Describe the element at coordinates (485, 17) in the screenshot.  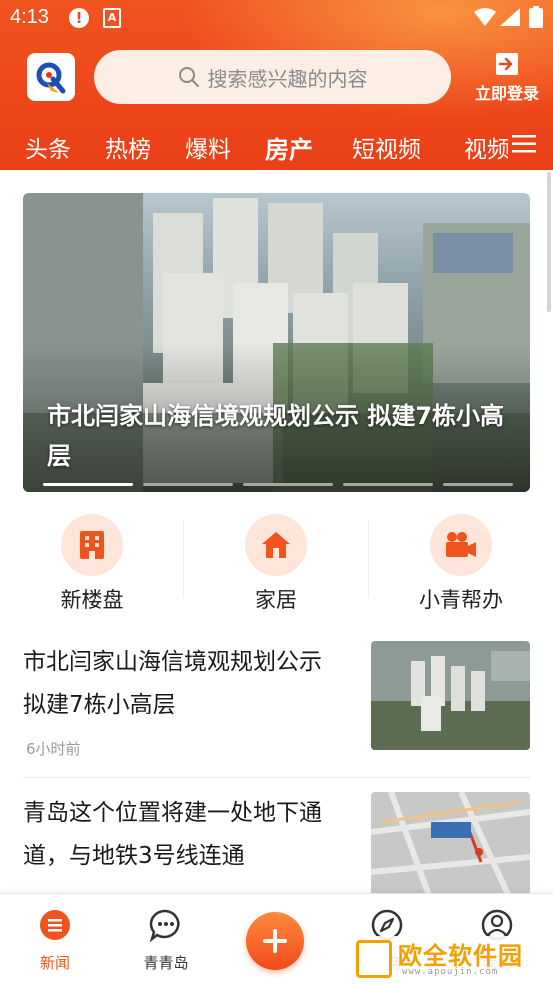
I see `wifi-icon` at that location.